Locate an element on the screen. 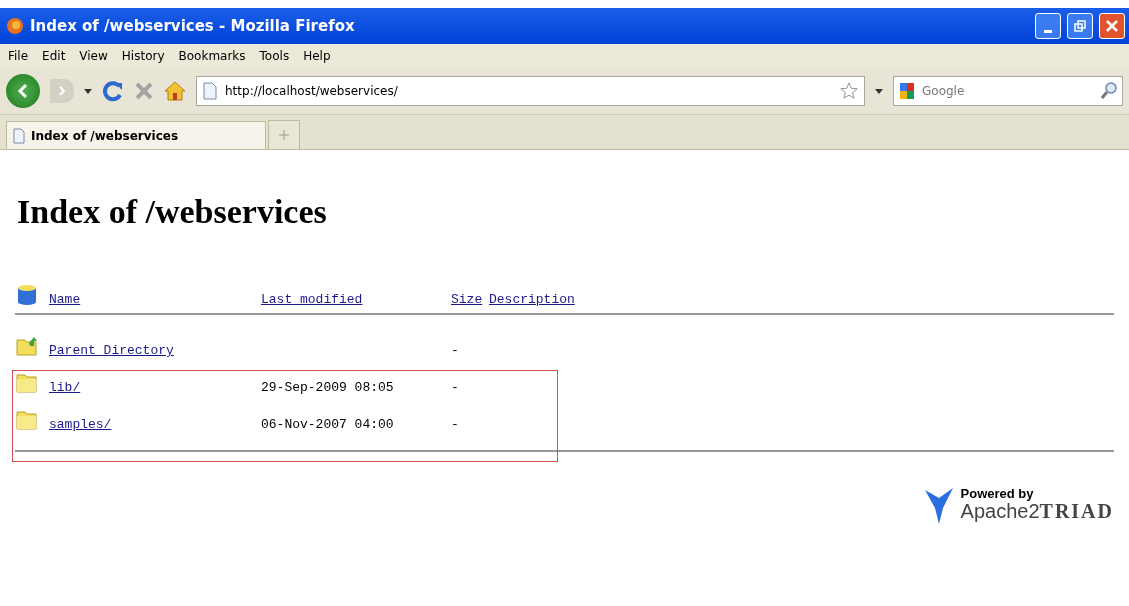 The height and width of the screenshot is (606, 1129). home-icon is located at coordinates (175, 91).